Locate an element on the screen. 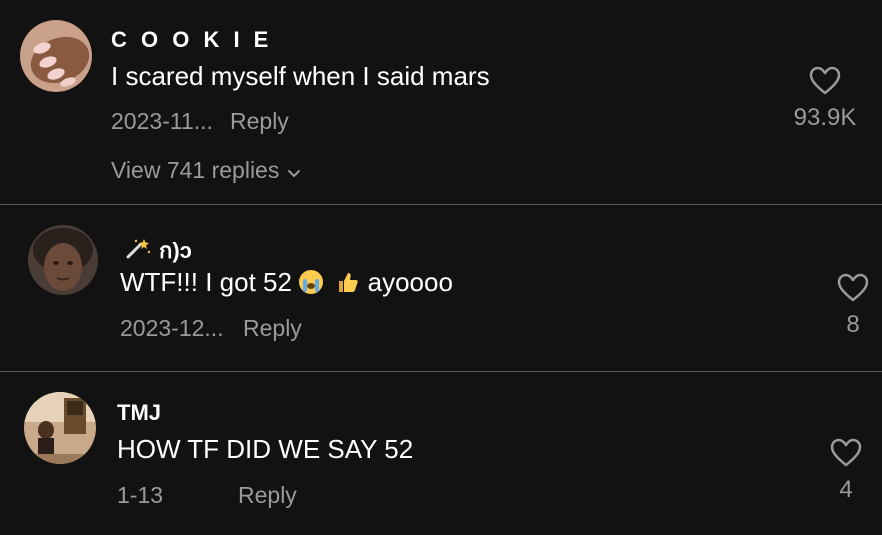  comment-text: WTF!!! I got 52 ayoooo is located at coordinates (286, 282).